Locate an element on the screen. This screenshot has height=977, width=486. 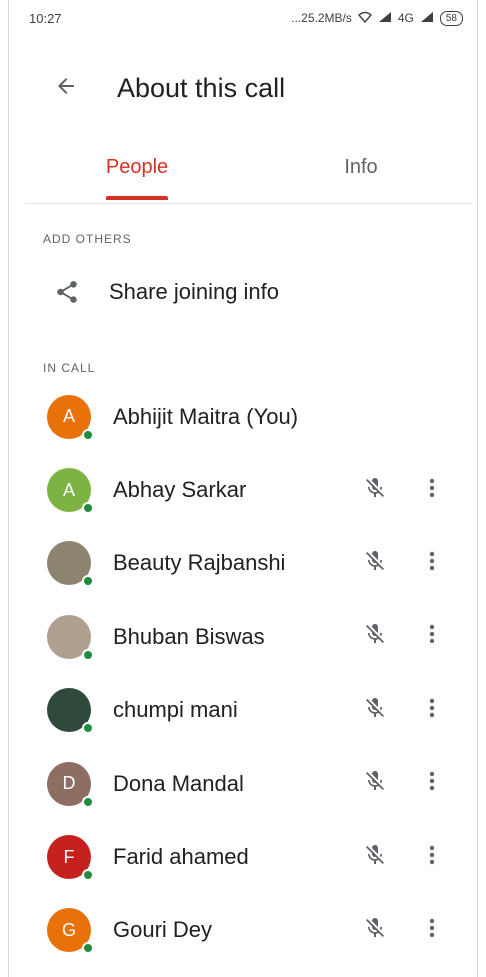
participant-name: chumpi mani is located at coordinates (175, 710).